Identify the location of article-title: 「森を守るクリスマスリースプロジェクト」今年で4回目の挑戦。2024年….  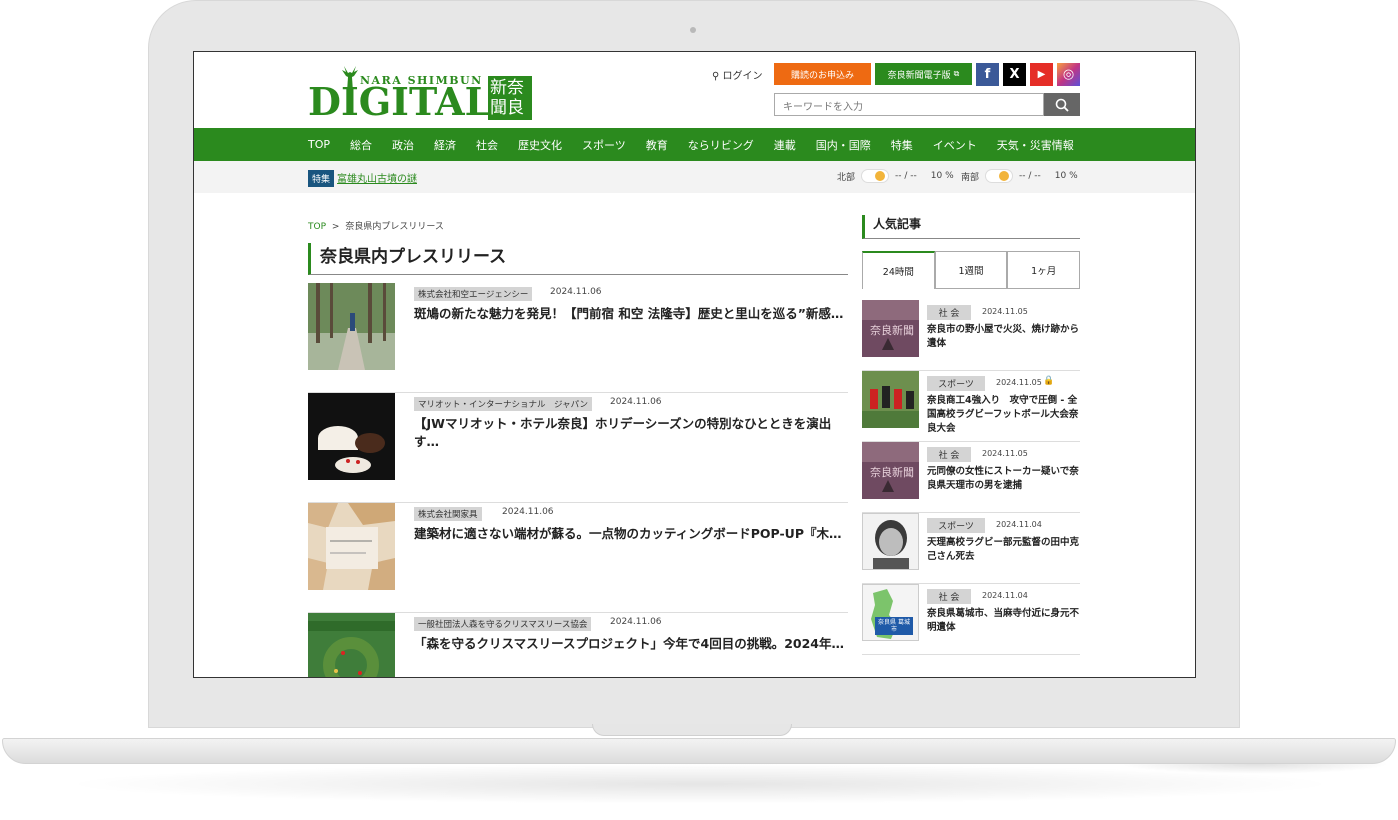
(629, 644).